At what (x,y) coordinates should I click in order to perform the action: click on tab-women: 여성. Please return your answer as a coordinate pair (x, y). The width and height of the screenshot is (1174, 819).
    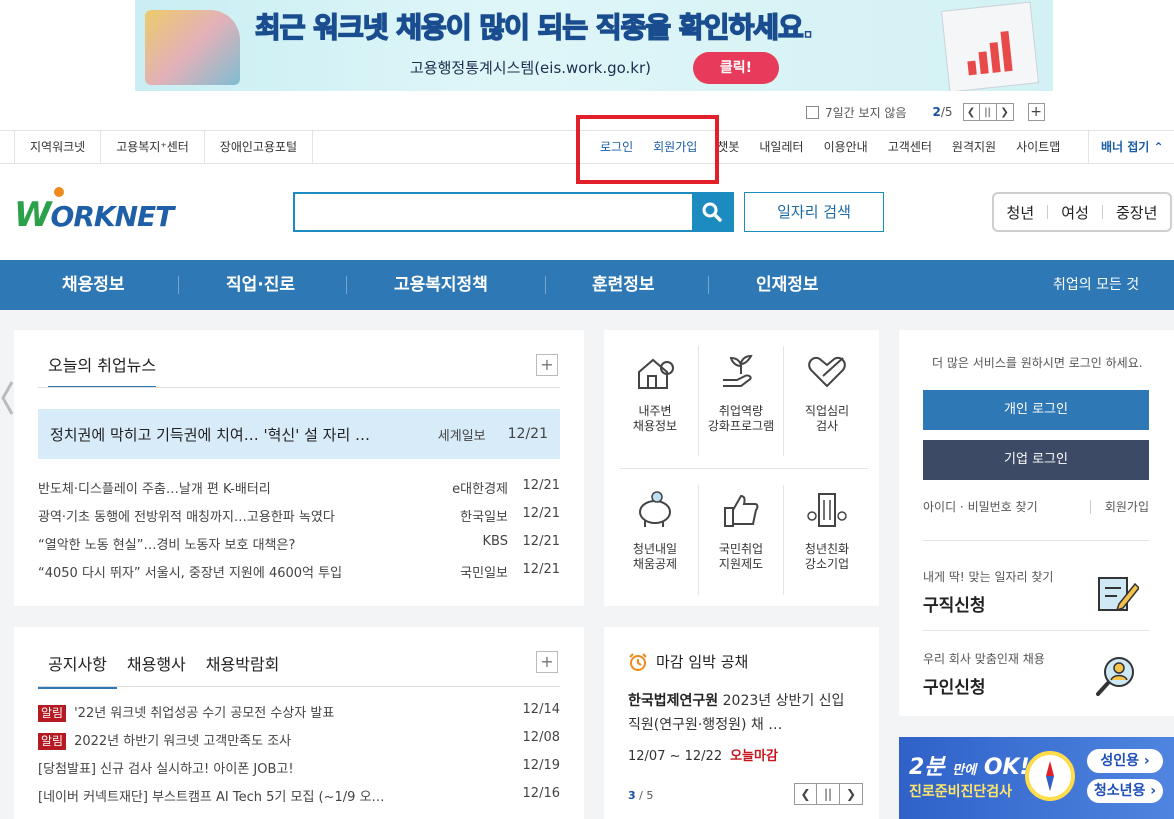
    Looking at the image, I should click on (1075, 212).